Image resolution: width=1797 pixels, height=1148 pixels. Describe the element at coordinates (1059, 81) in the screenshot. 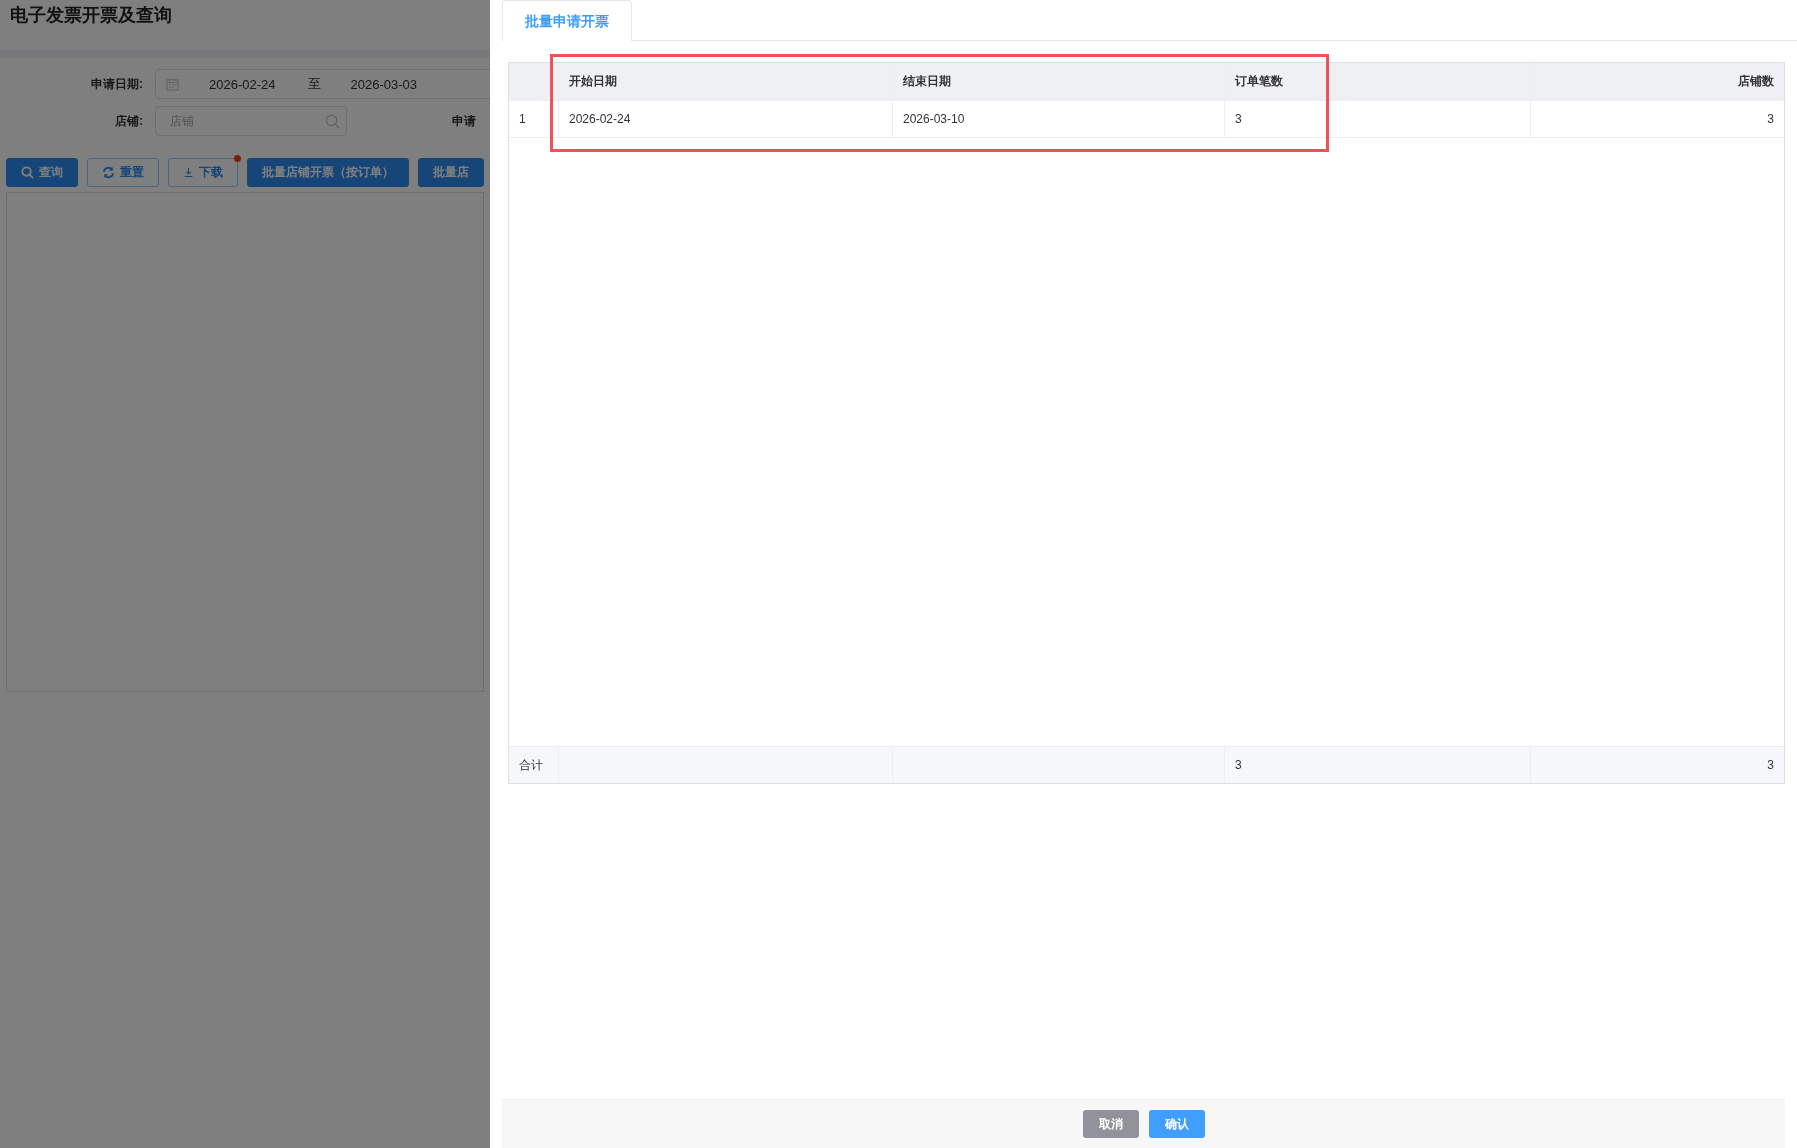

I see `column-header: 结束日期` at that location.